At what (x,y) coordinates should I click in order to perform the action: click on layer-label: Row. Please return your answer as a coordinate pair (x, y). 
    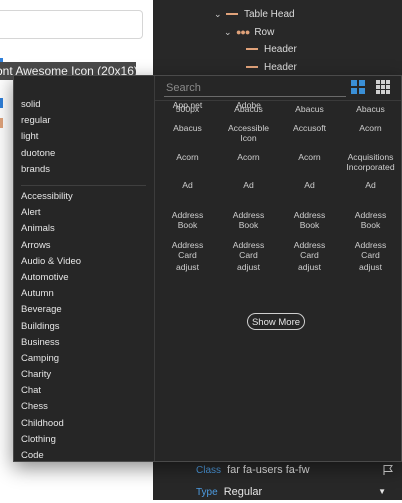
    Looking at the image, I should click on (264, 32).